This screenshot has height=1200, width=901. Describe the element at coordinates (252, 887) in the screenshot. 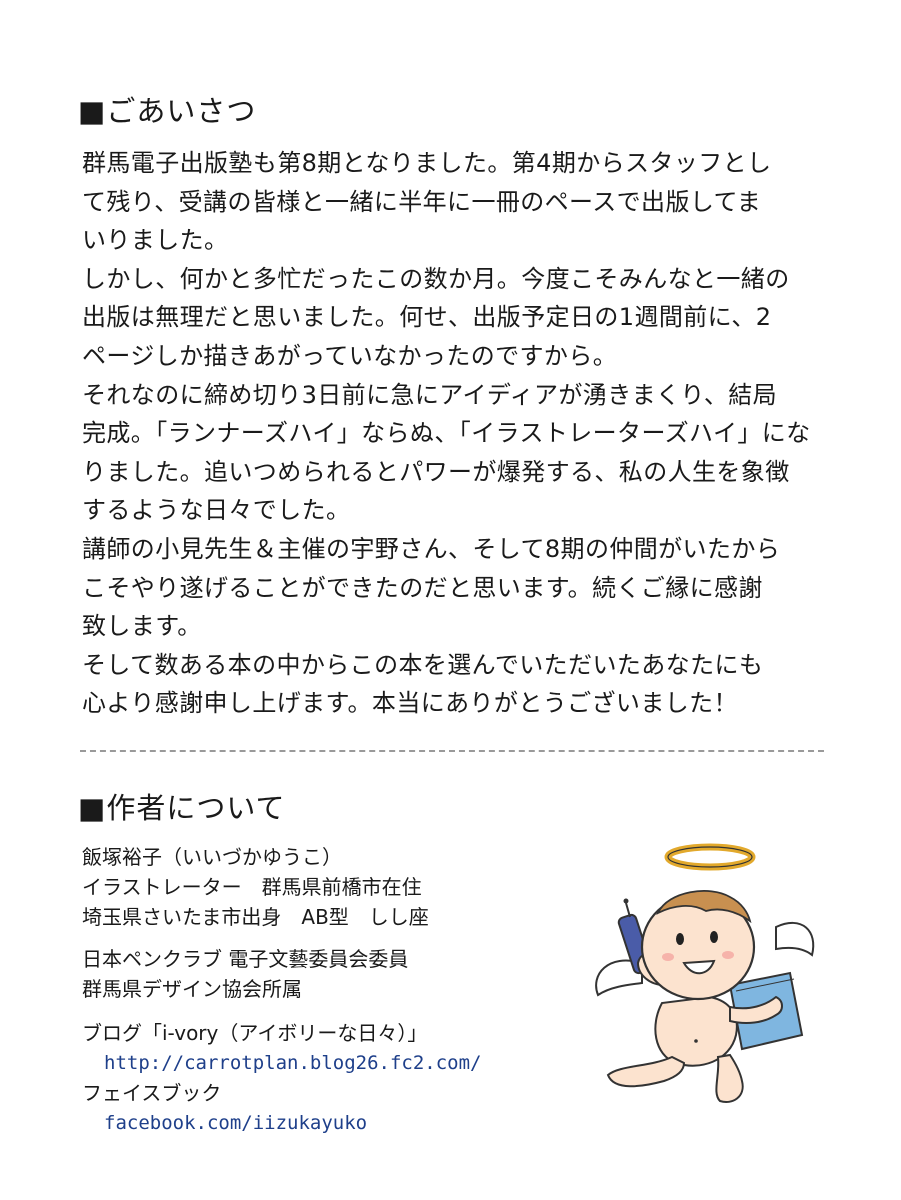

I see `author-occupation: イラストレーター 群馬県前橋市在住` at that location.